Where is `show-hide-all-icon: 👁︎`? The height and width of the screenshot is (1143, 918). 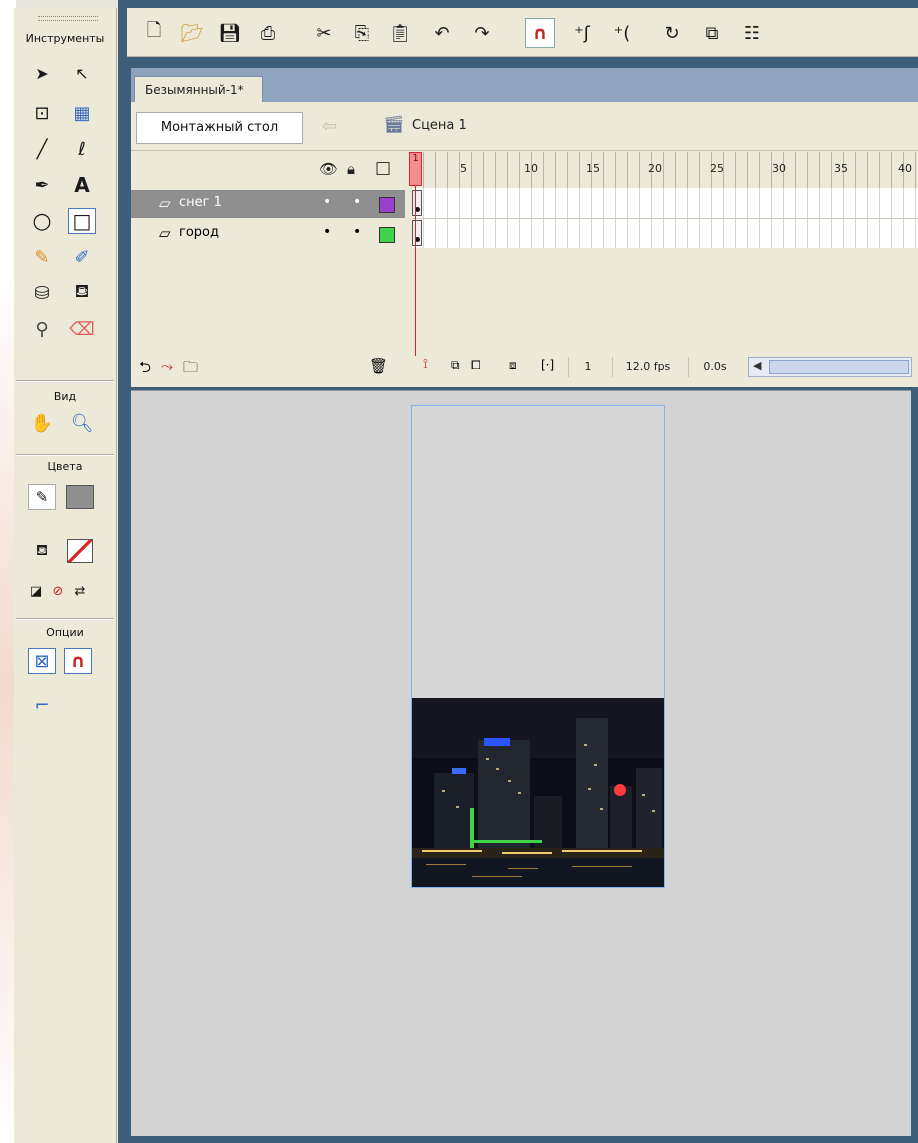
show-hide-all-icon: 👁︎ is located at coordinates (328, 169).